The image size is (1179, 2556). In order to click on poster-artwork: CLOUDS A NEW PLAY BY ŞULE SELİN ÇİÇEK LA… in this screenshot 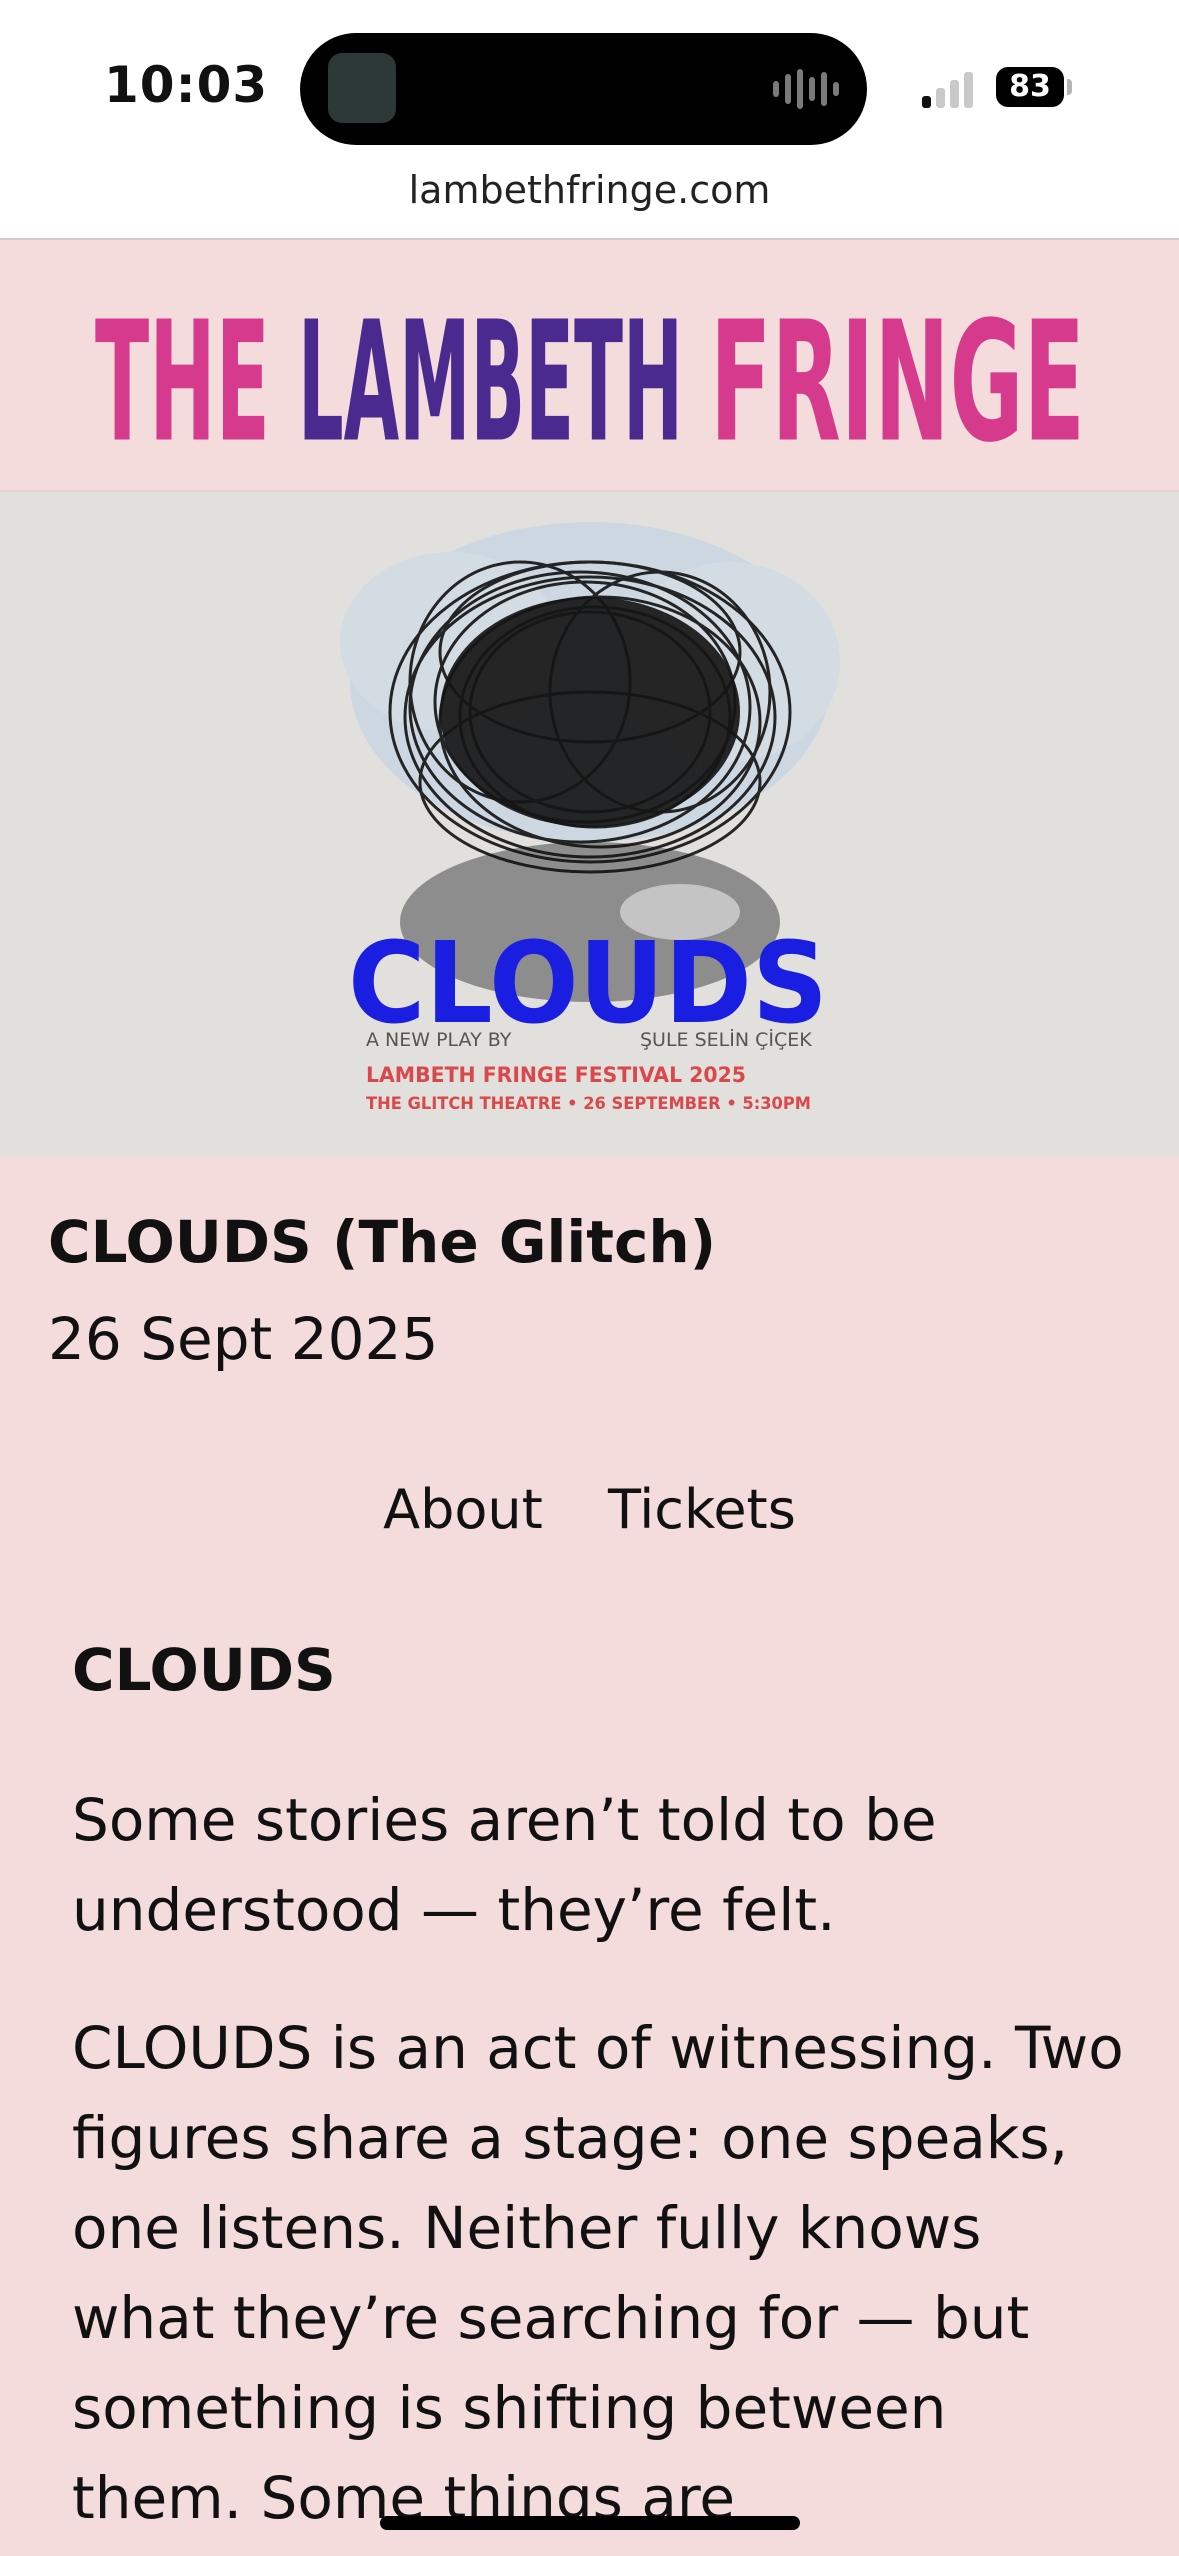, I will do `click(590, 818)`.